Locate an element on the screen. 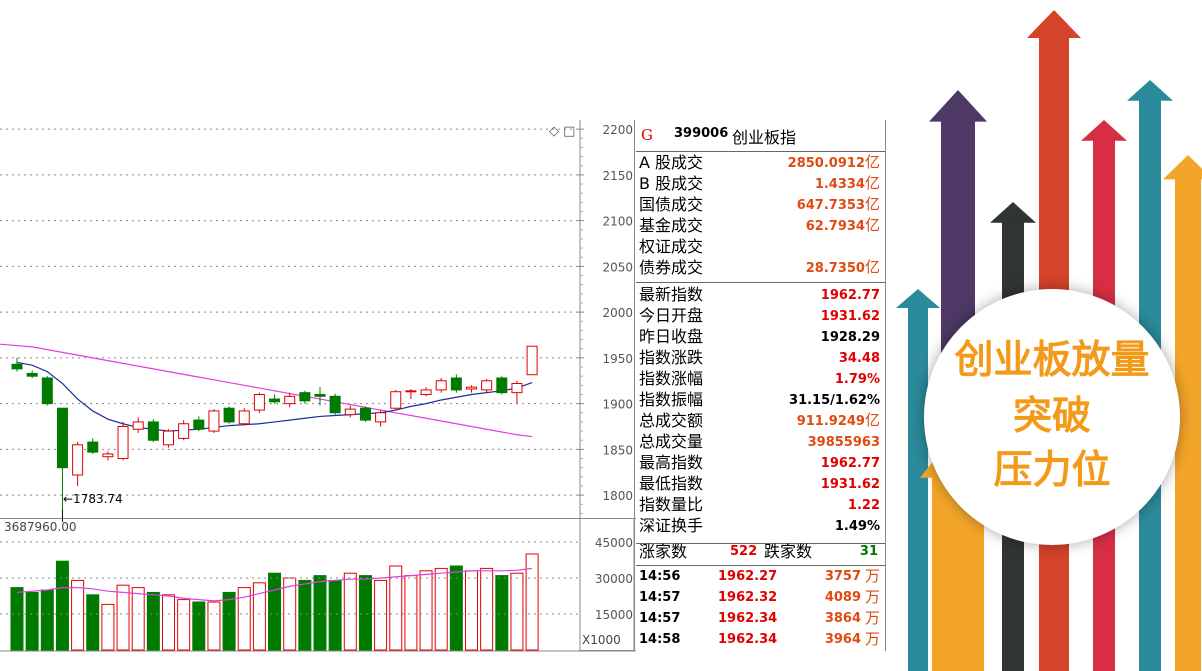 The height and width of the screenshot is (671, 1202). promo-line-3: 压力位 is located at coordinates (1052, 470).